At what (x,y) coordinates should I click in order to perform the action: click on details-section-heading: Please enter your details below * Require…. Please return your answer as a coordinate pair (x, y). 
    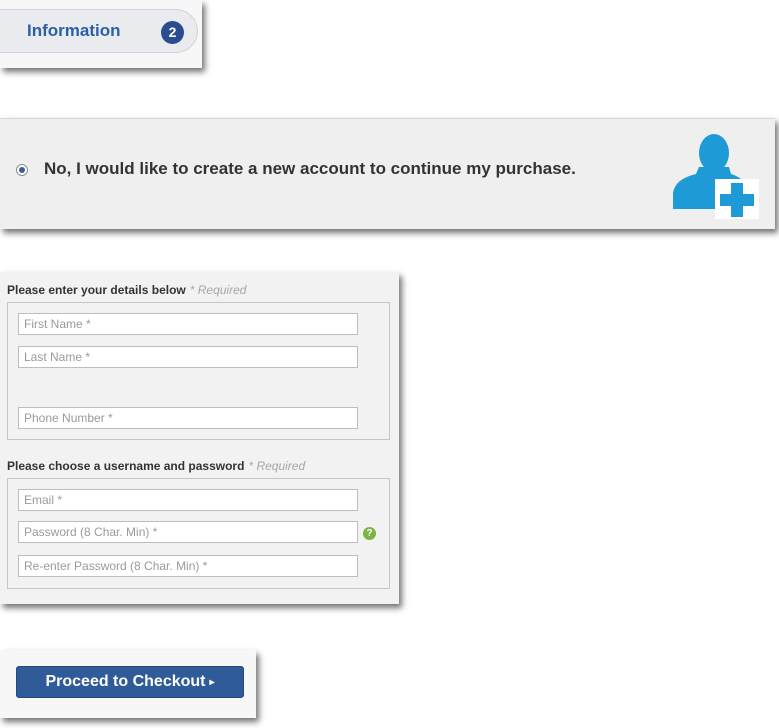
    Looking at the image, I should click on (126, 290).